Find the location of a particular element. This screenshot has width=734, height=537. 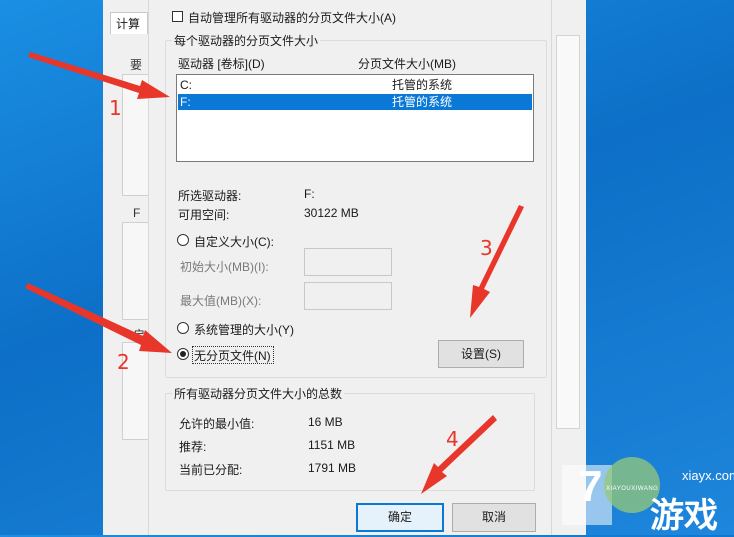

initial-size-label: 初始大小(MB)(I): is located at coordinates (224, 267).